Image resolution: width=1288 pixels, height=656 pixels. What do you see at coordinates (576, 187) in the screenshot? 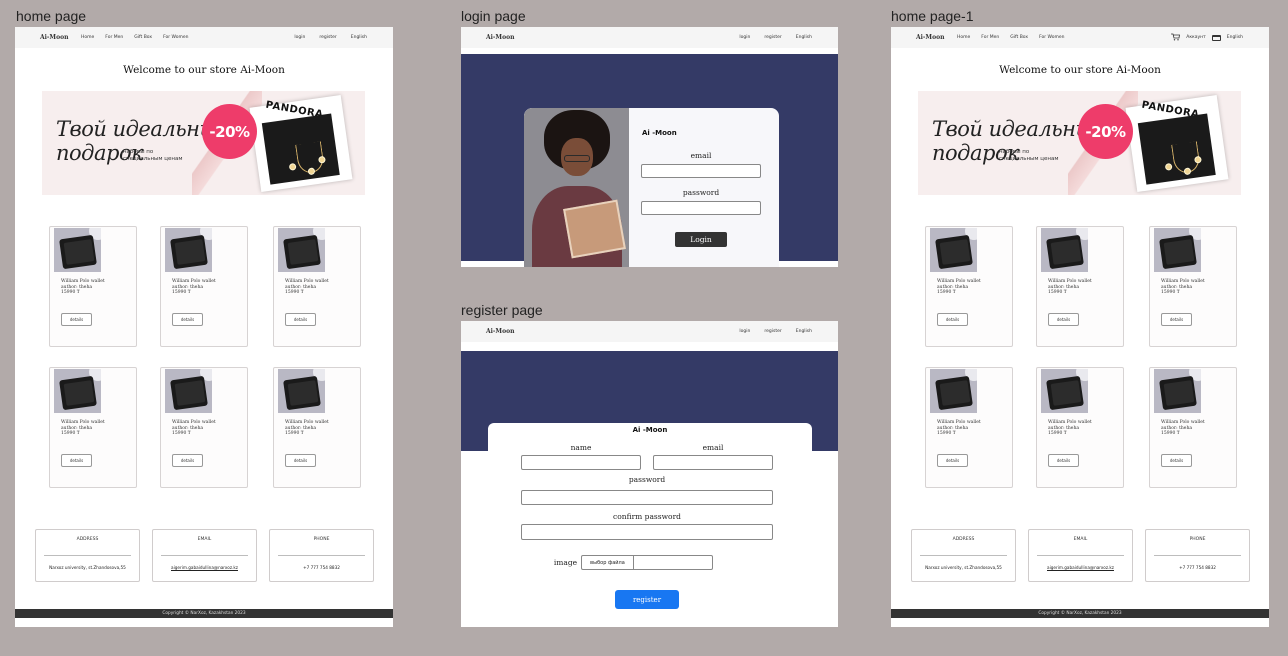
I see `woman-photo` at bounding box center [576, 187].